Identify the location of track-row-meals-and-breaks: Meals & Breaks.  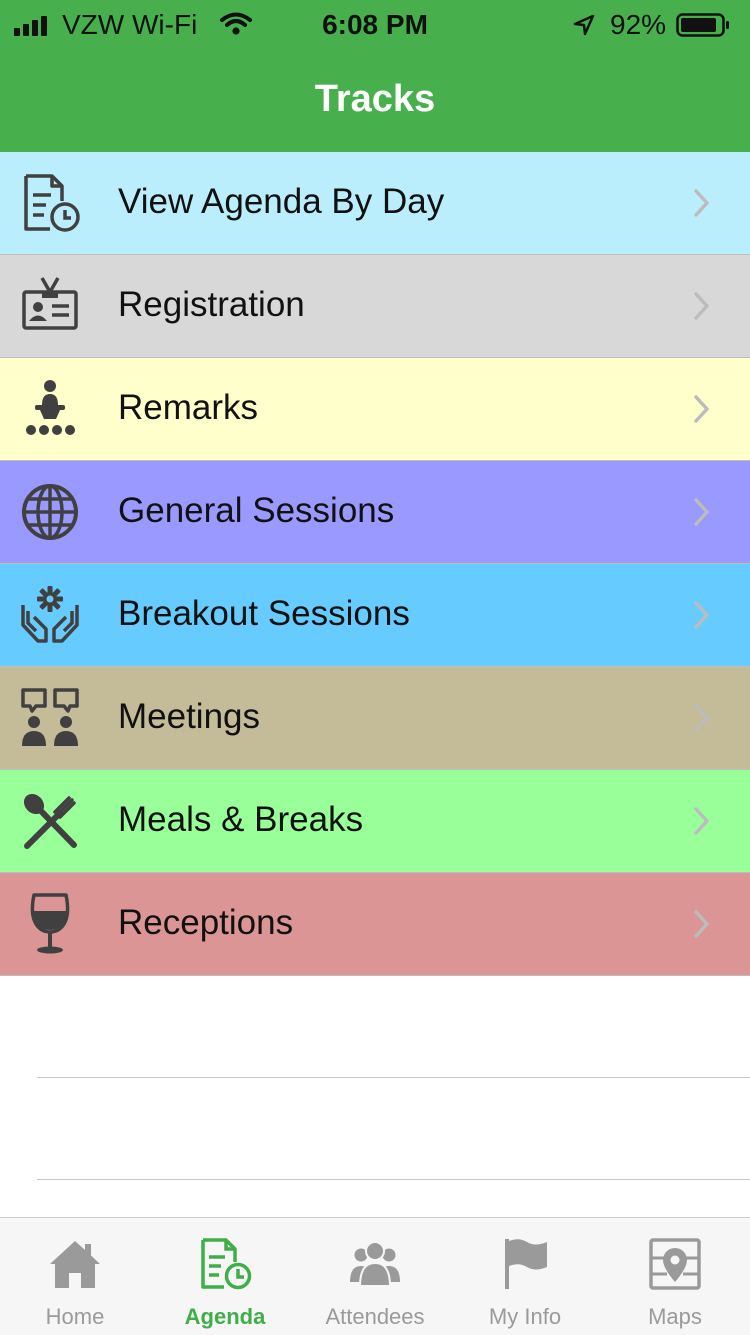
(375, 821).